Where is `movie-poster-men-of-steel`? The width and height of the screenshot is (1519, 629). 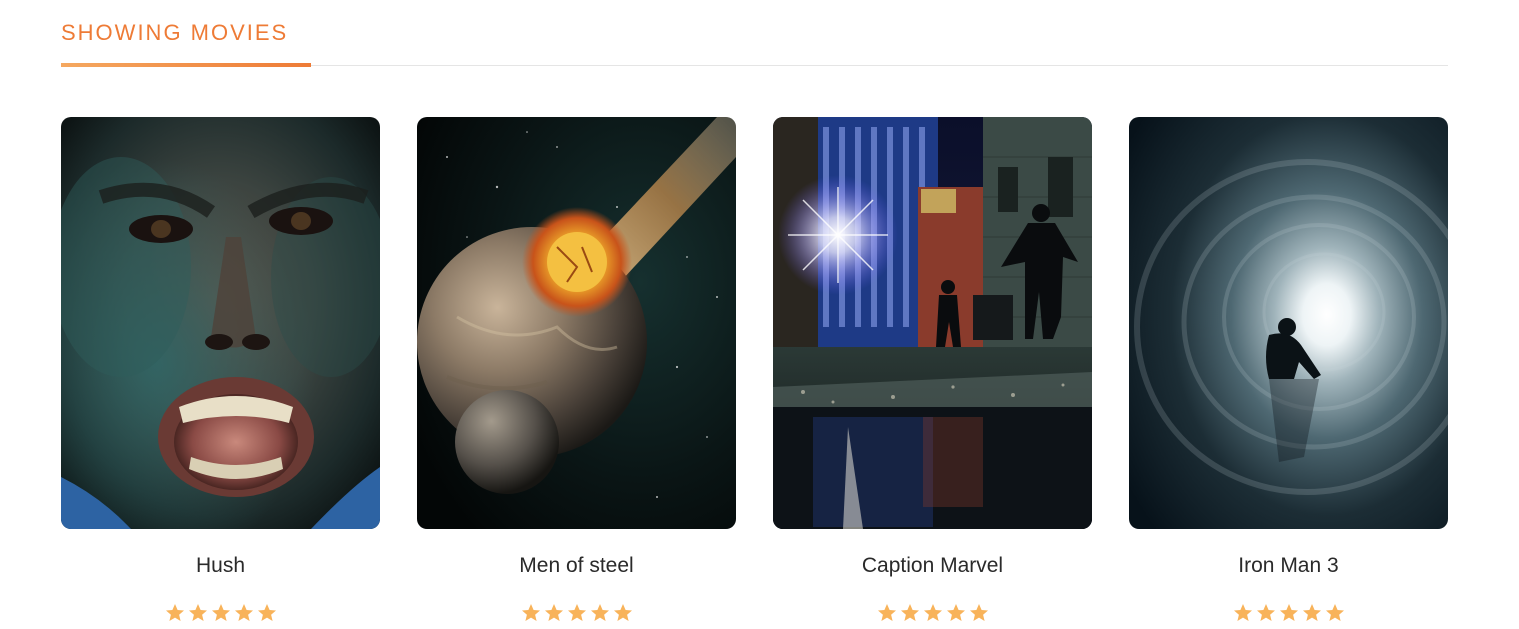 movie-poster-men-of-steel is located at coordinates (576, 323).